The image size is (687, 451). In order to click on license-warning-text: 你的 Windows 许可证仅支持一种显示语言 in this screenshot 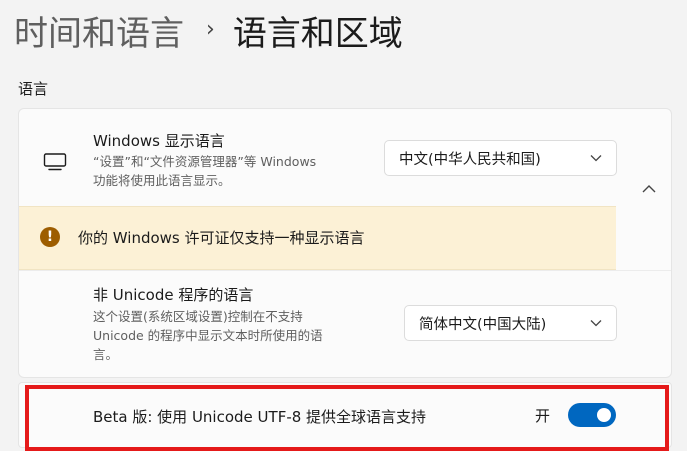, I will do `click(221, 238)`.